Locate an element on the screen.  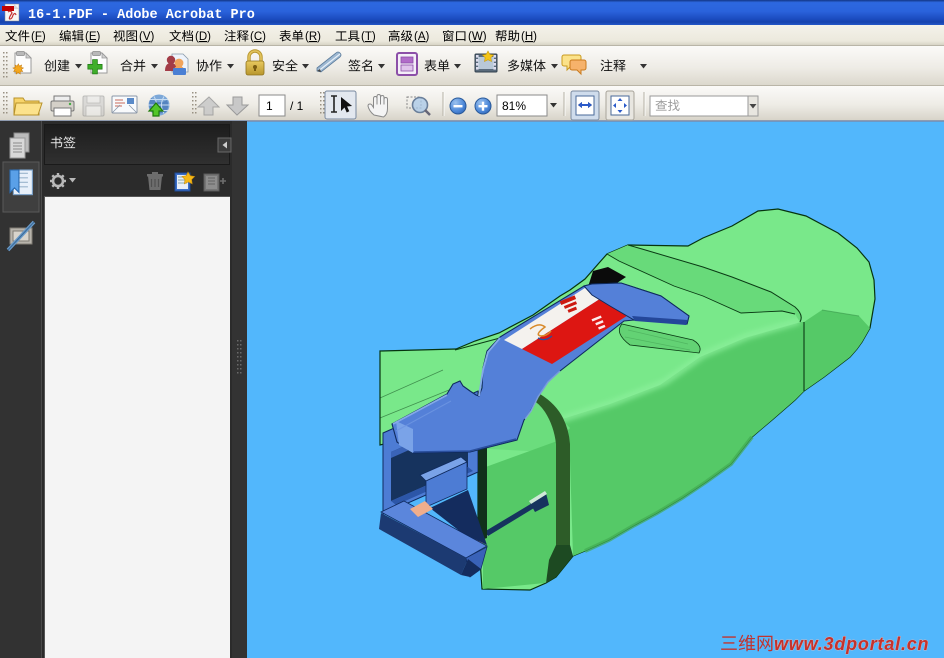
svg-text: (R) is located at coordinates (313, 37).